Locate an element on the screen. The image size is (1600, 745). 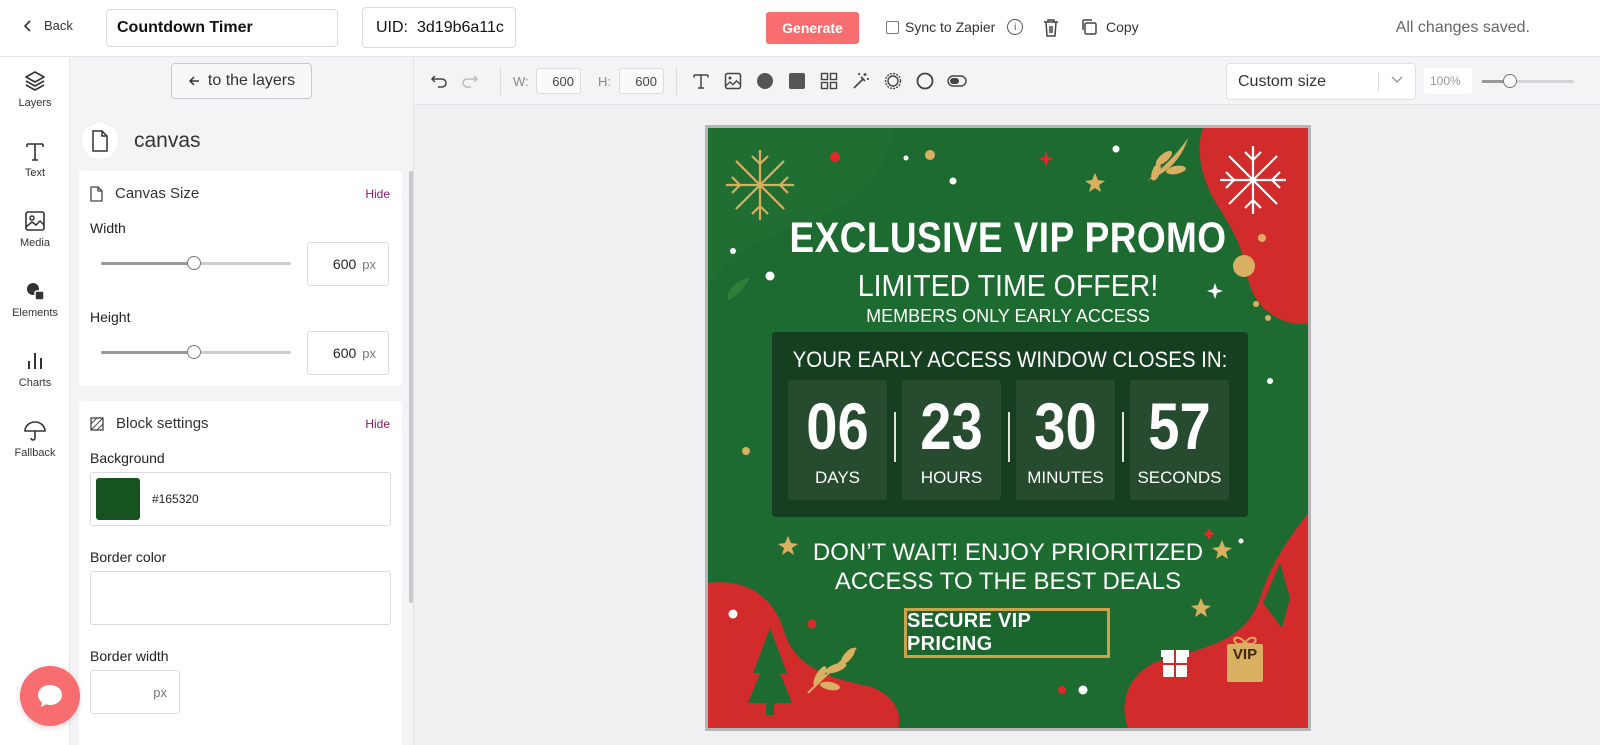
countdown-heading: YOUR EARLY ACCESS WINDOW CLOSES IN: is located at coordinates (1010, 359).